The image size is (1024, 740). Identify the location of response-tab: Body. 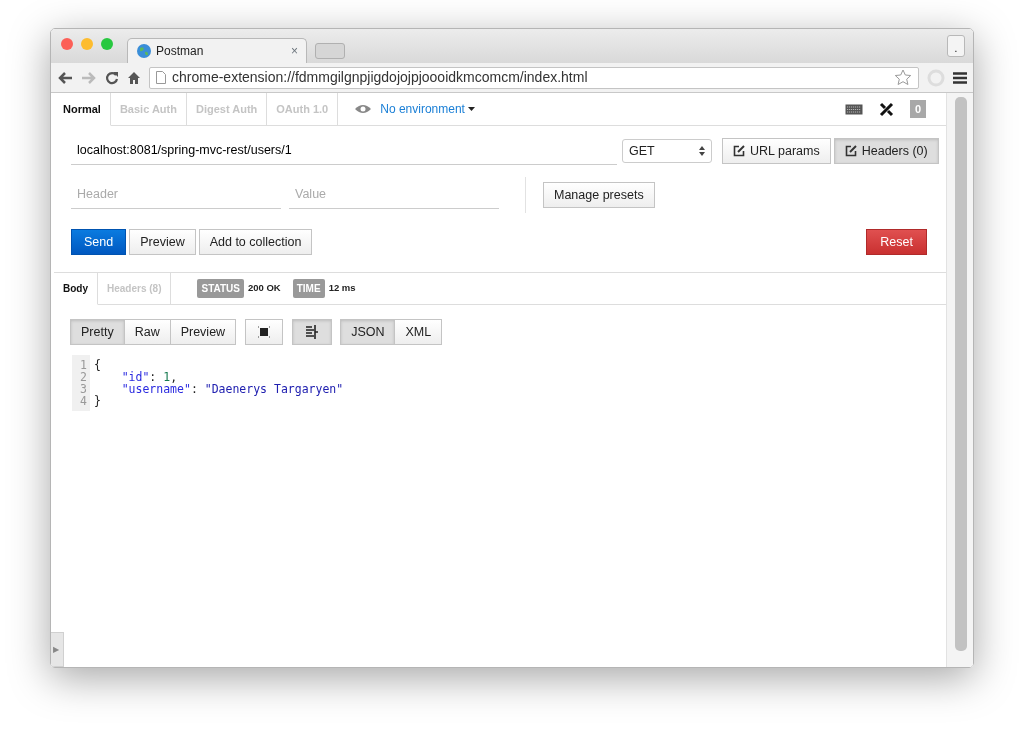
(76, 288).